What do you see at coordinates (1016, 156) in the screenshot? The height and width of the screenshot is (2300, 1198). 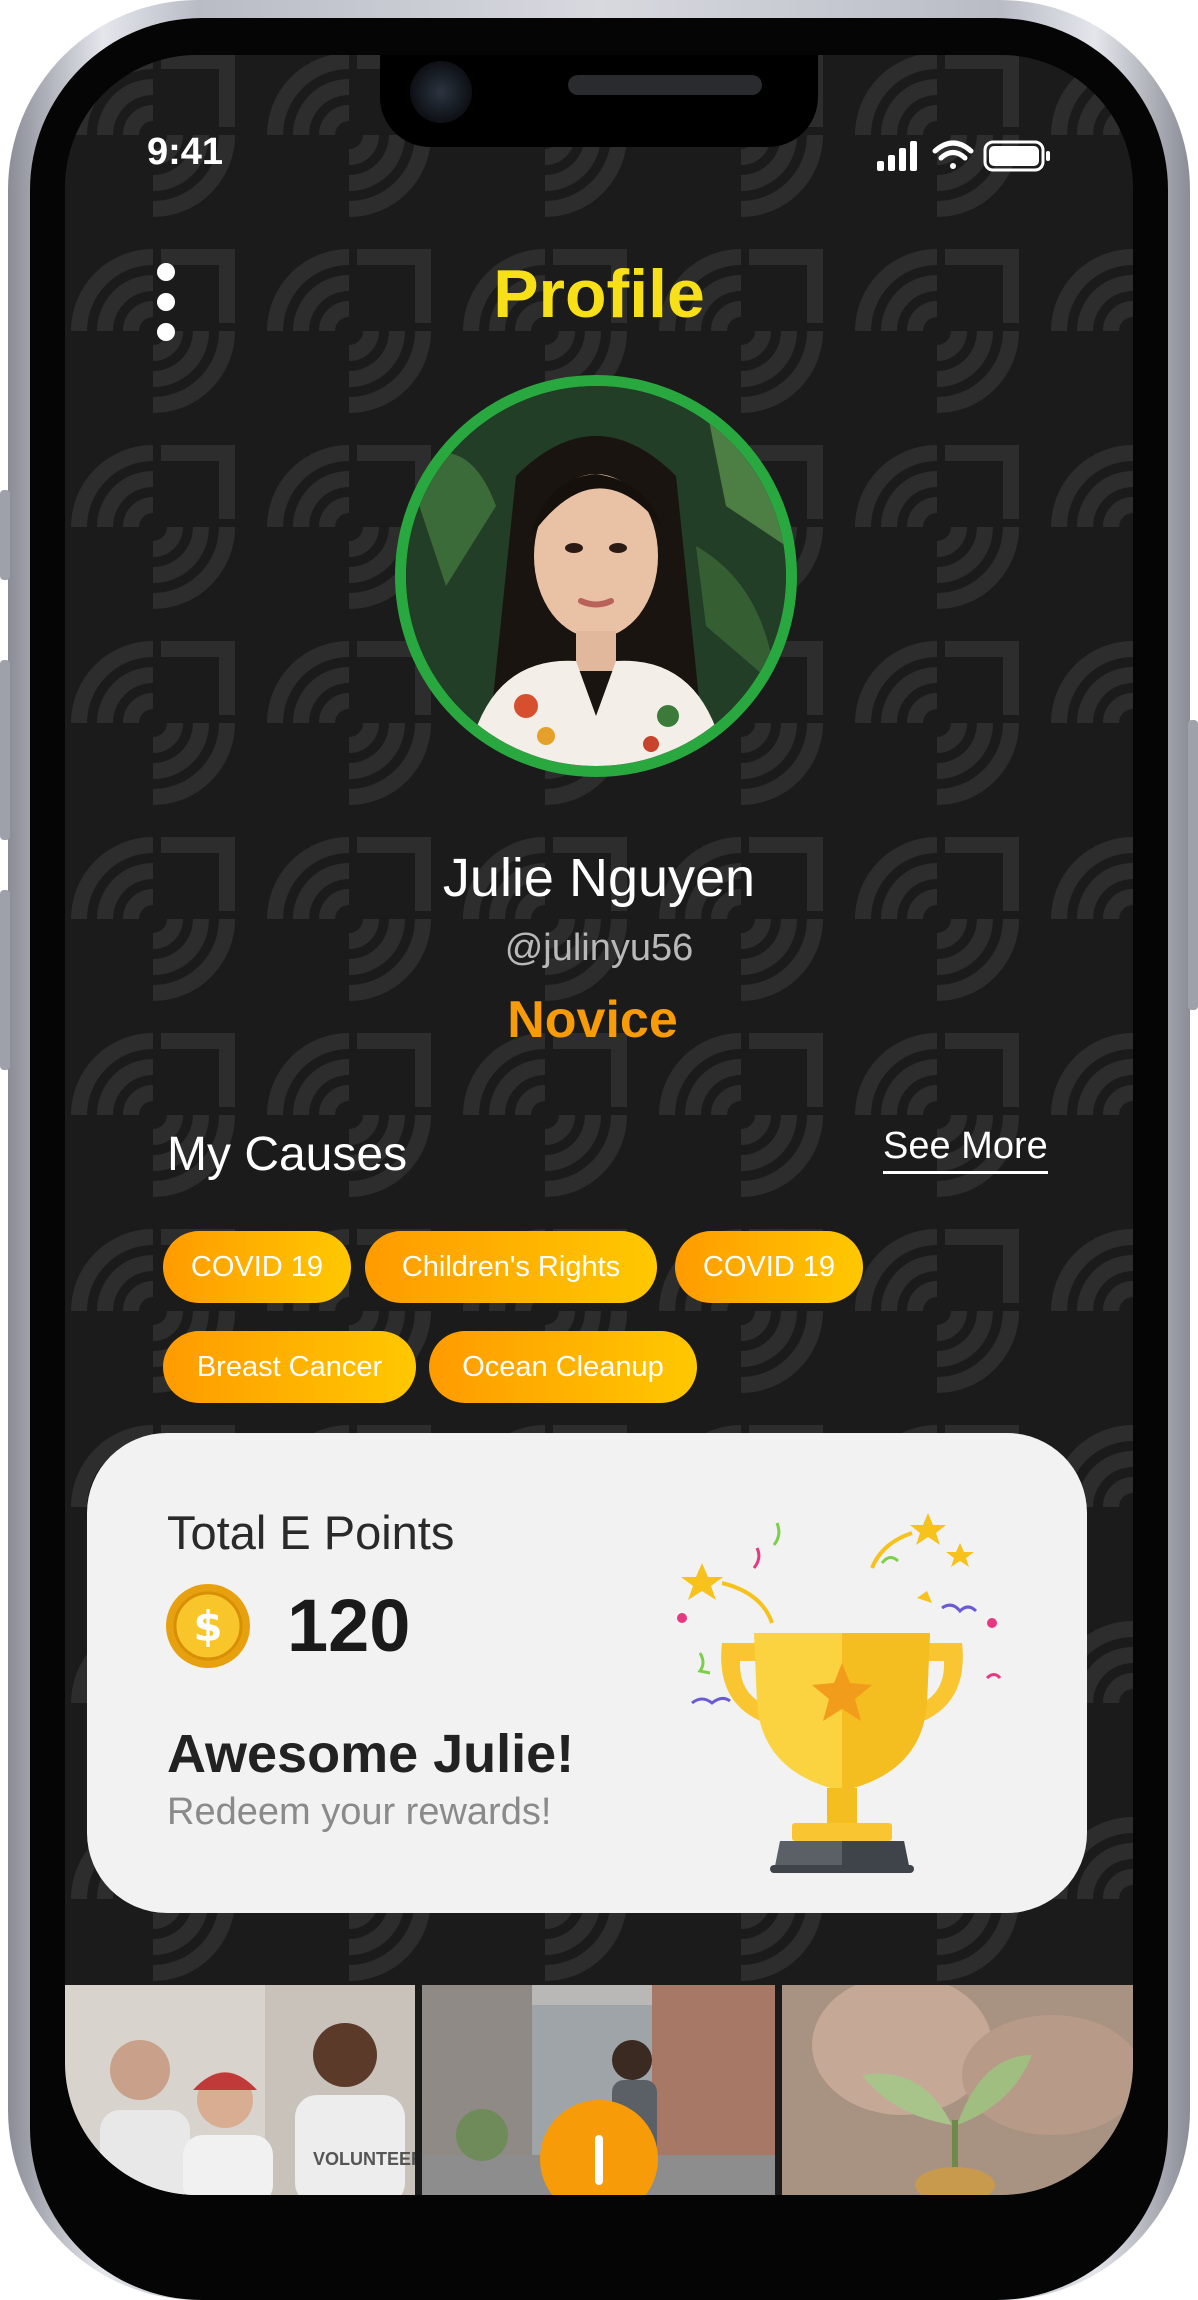 I see `battery-icon` at bounding box center [1016, 156].